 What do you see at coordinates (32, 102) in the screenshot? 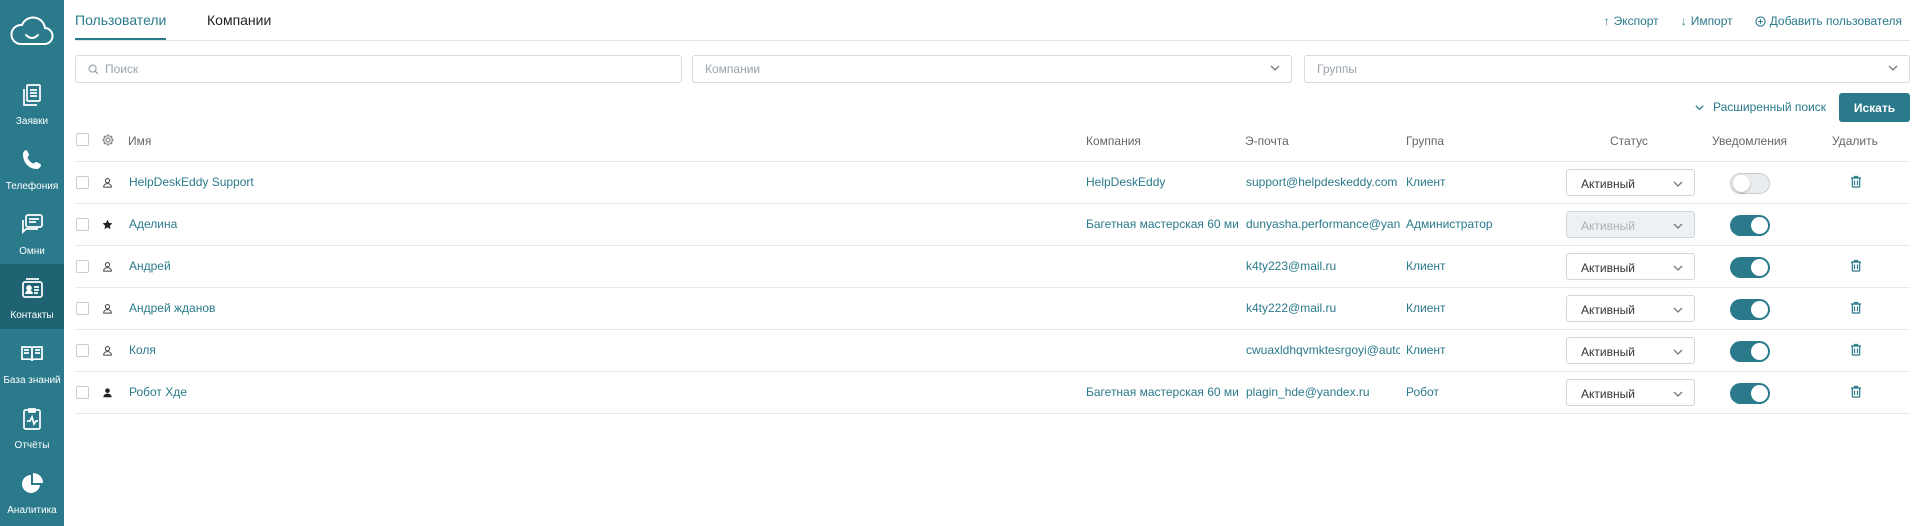
I see `sidebar-item-documents: Заявки` at bounding box center [32, 102].